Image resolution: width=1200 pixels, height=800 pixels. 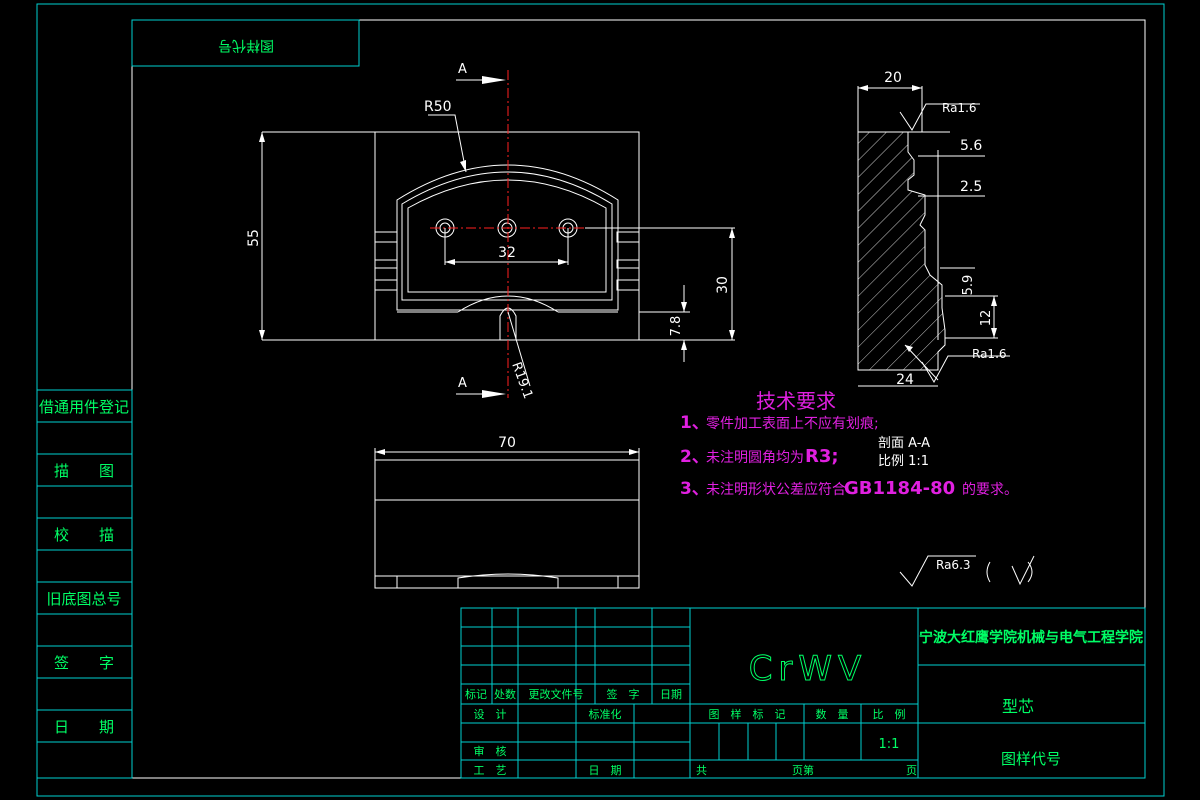 What do you see at coordinates (971, 146) in the screenshot?
I see `dim-5-6: 5.6` at bounding box center [971, 146].